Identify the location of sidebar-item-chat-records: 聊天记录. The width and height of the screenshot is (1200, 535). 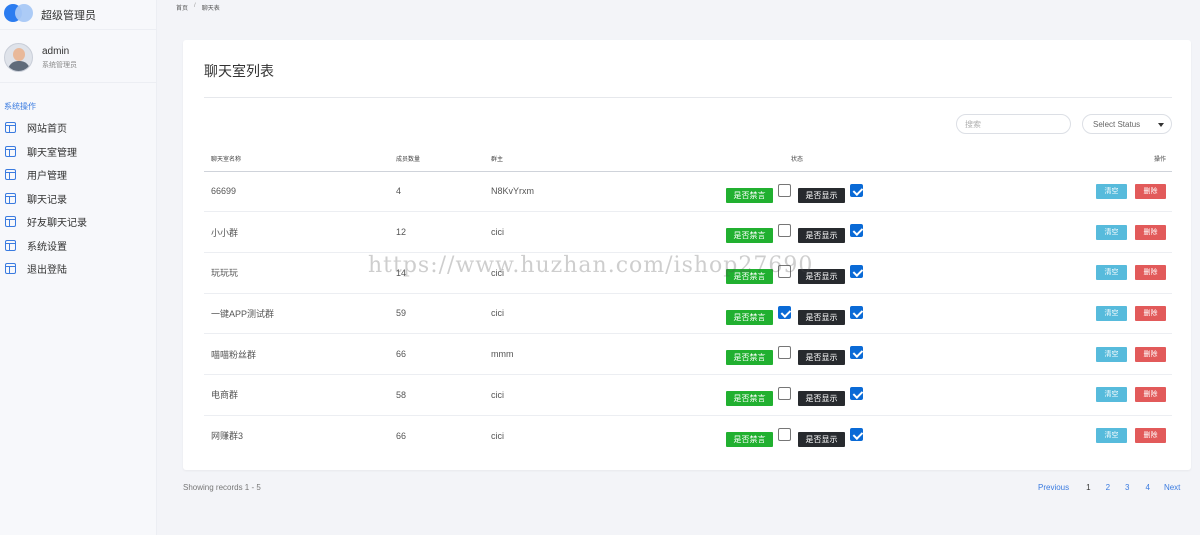
(78, 199).